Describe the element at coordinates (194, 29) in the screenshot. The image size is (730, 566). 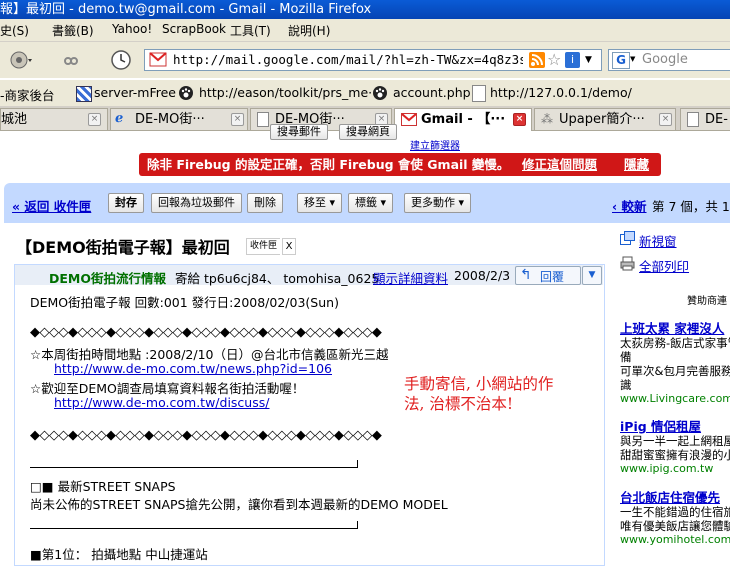
I see `menu-scrapbook: ScrapBook` at that location.